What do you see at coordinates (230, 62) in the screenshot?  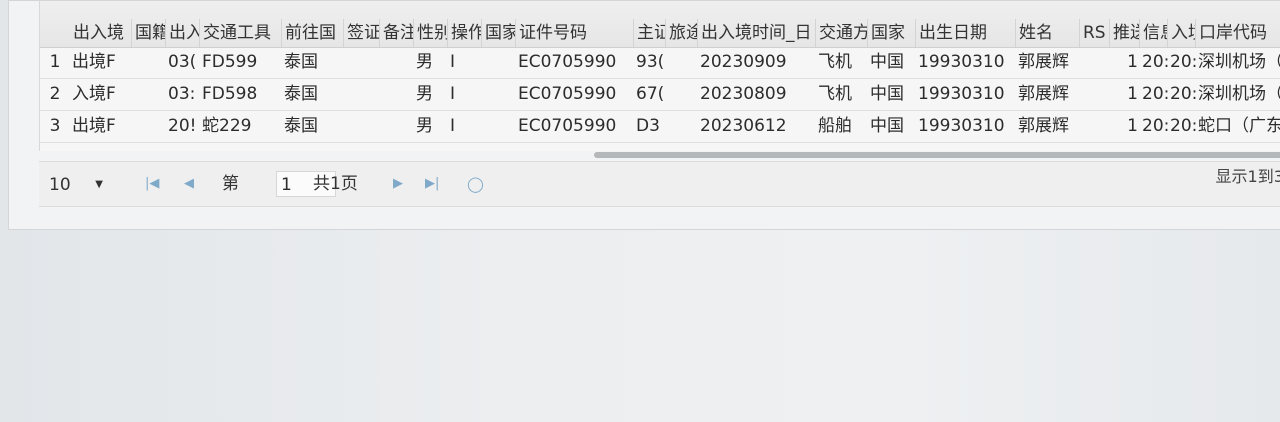 I see `table-cell: FD599` at bounding box center [230, 62].